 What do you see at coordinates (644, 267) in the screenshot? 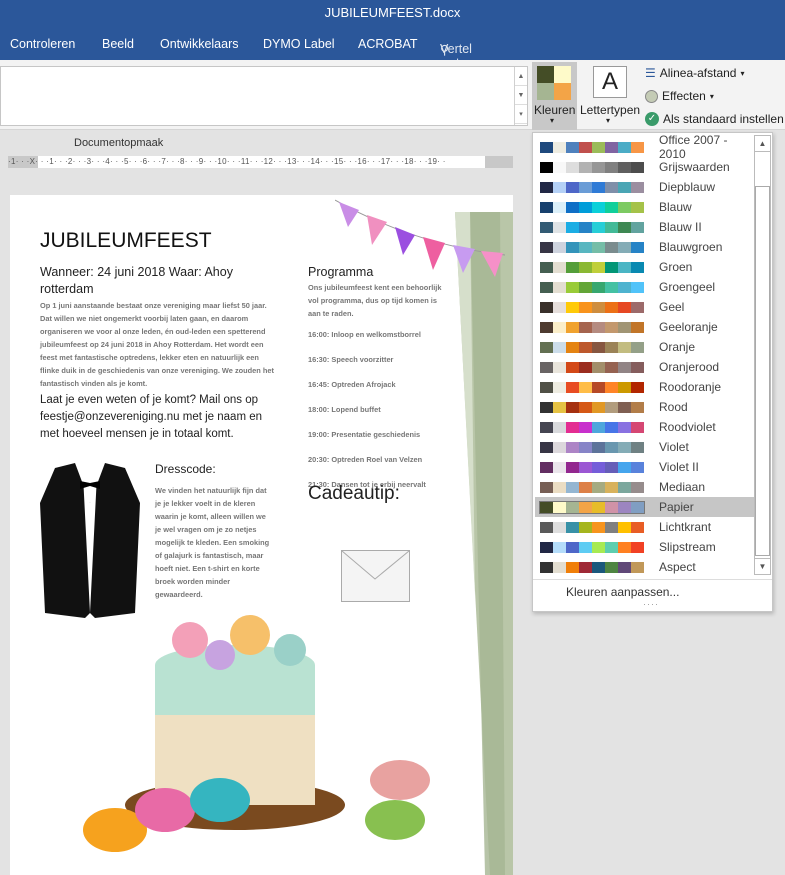
I see `theme-option: Groen` at bounding box center [644, 267].